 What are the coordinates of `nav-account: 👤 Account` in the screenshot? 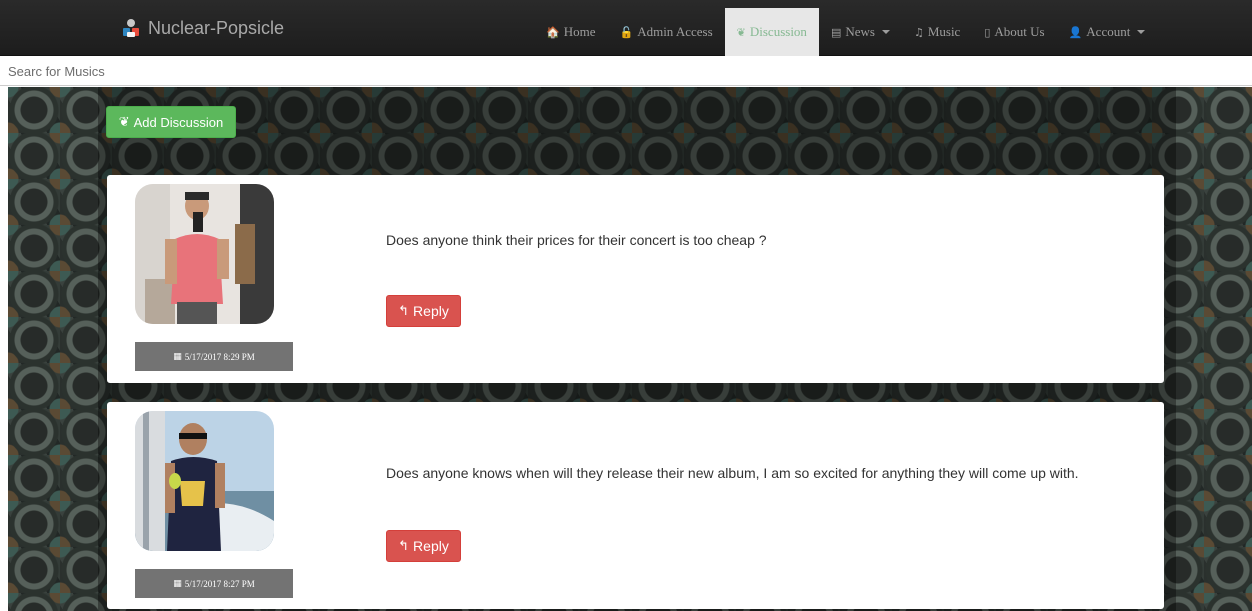 It's located at (1107, 32).